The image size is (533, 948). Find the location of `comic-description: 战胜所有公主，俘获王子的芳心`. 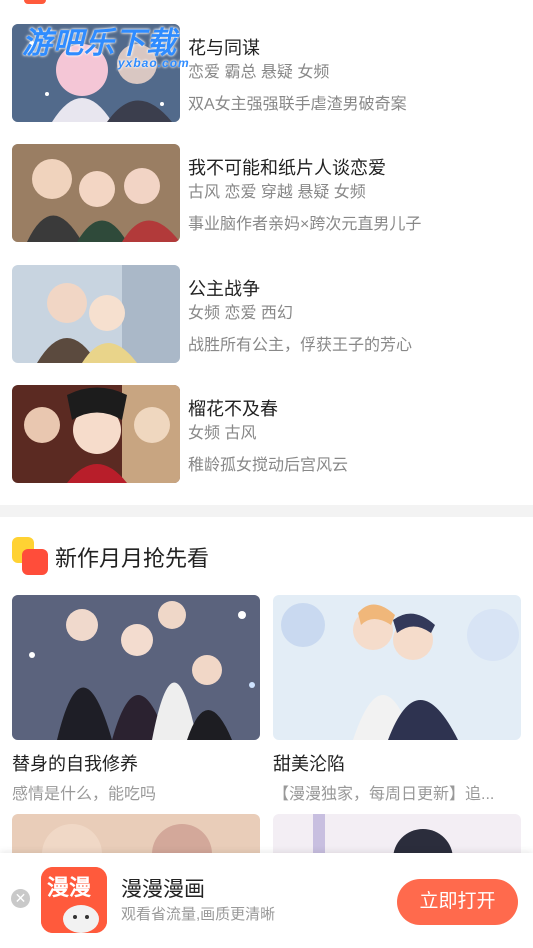

comic-description: 战胜所有公主，俘获王子的芳心 is located at coordinates (300, 345).